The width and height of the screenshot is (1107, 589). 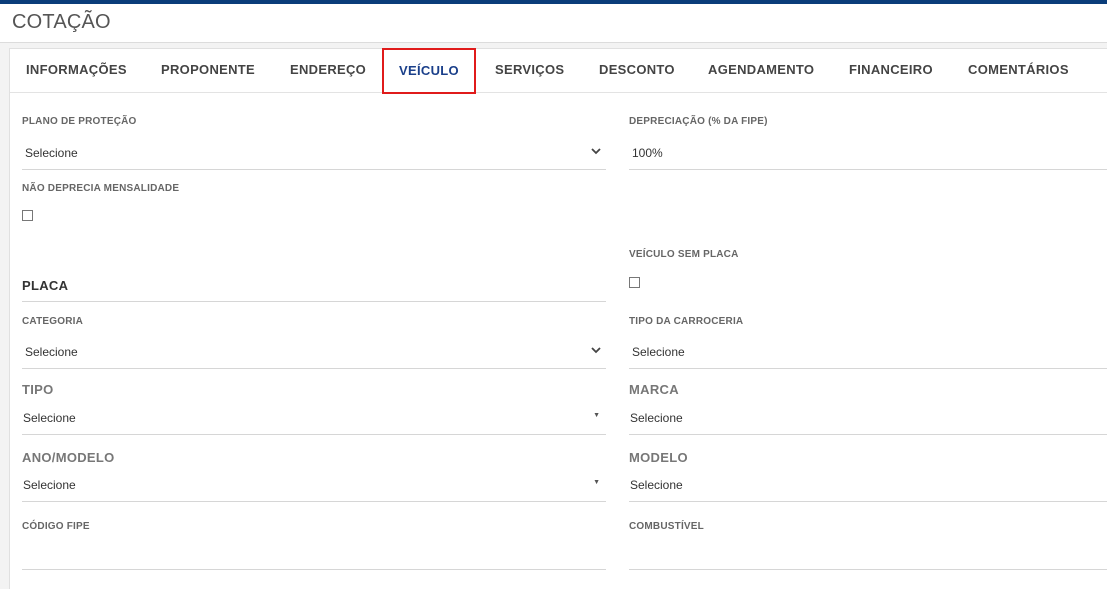 What do you see at coordinates (891, 70) in the screenshot?
I see `tab-financeiro: FINANCEIRO` at bounding box center [891, 70].